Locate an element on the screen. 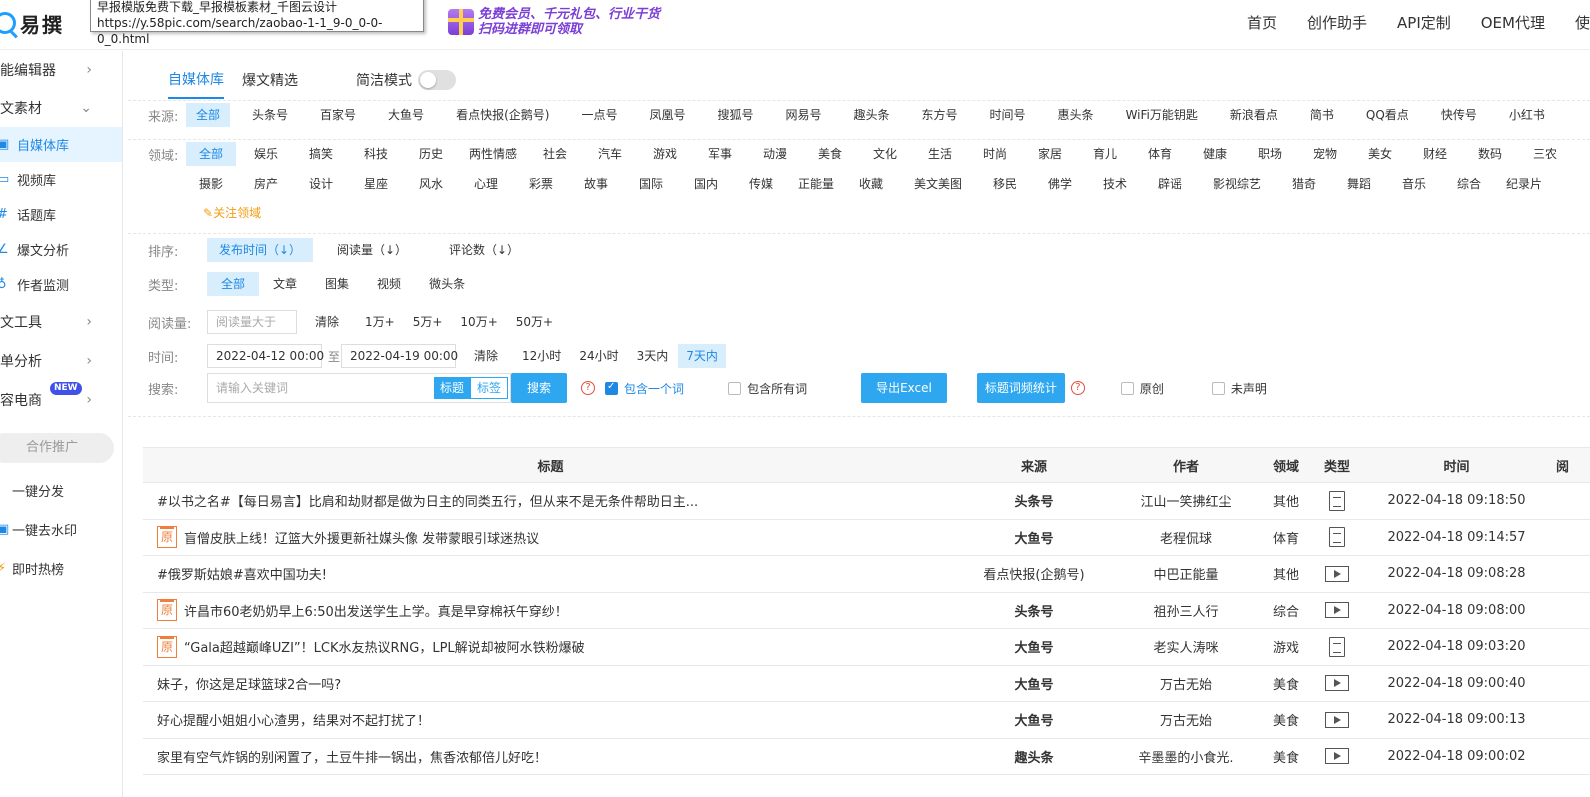  search-mode-tag: 标签 is located at coordinates (489, 388).